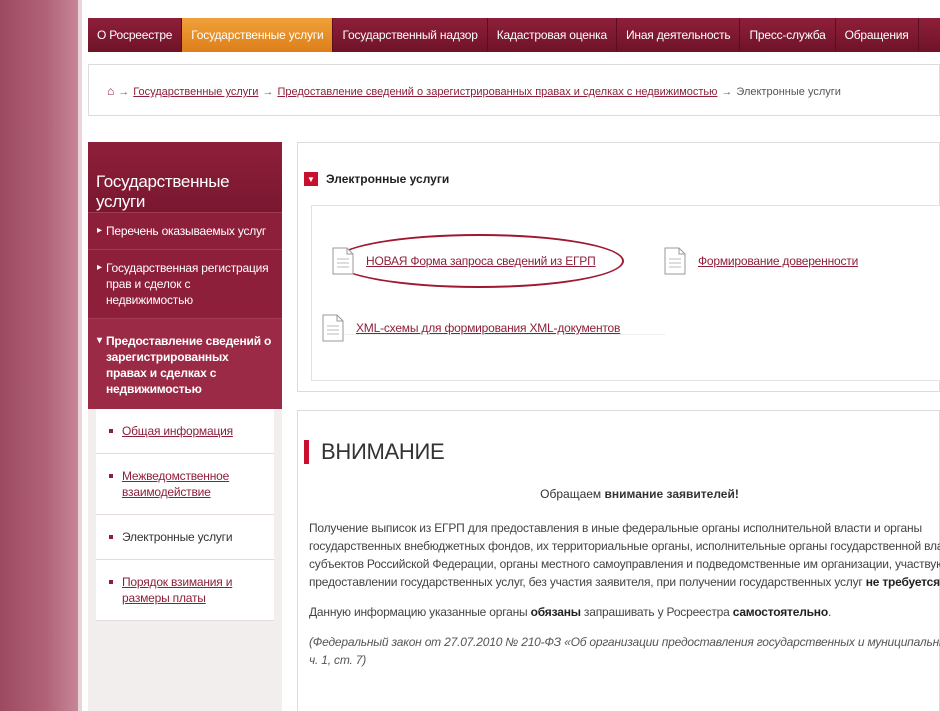 This screenshot has height=711, width=940. Describe the element at coordinates (388, 179) in the screenshot. I see `electronic-services-title: Электронные услуги` at that location.